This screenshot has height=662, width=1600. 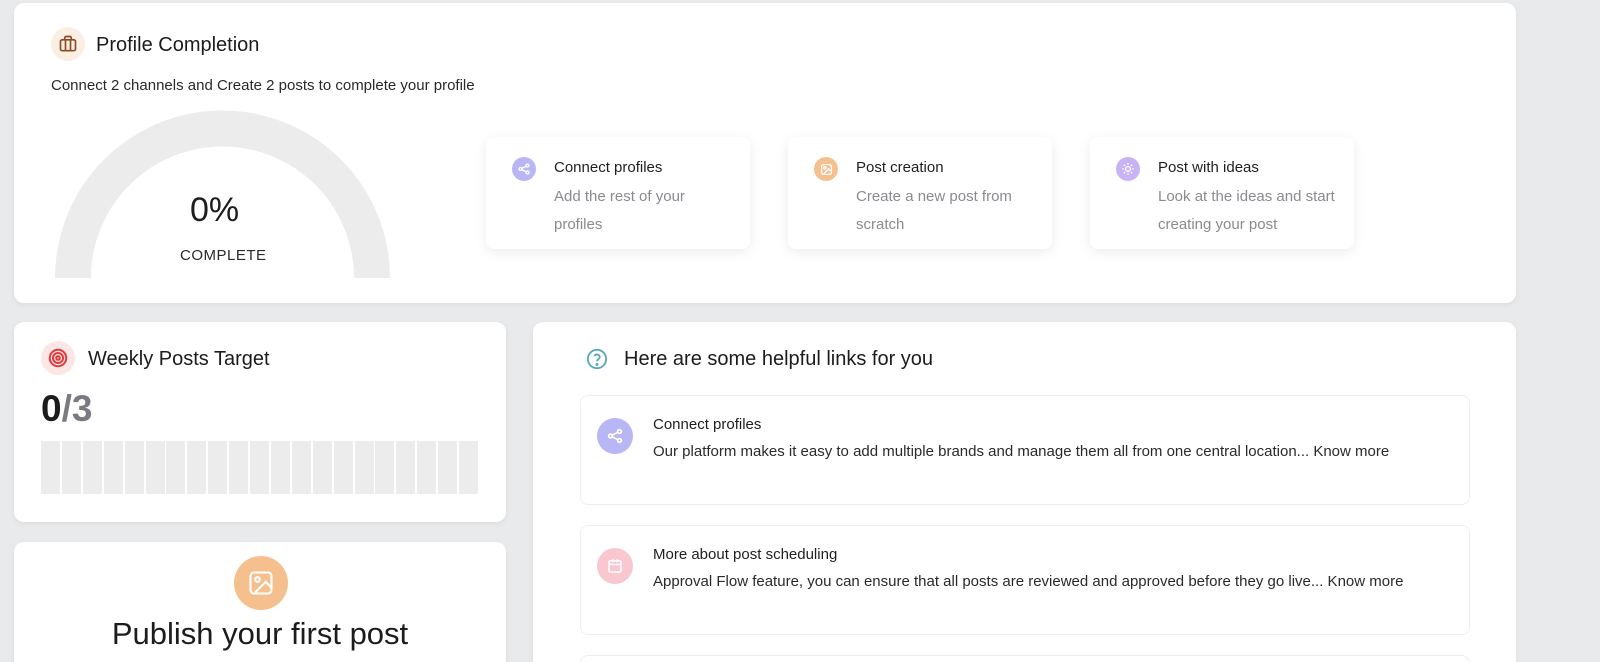 I want to click on calendar-icon, so click(x=615, y=566).